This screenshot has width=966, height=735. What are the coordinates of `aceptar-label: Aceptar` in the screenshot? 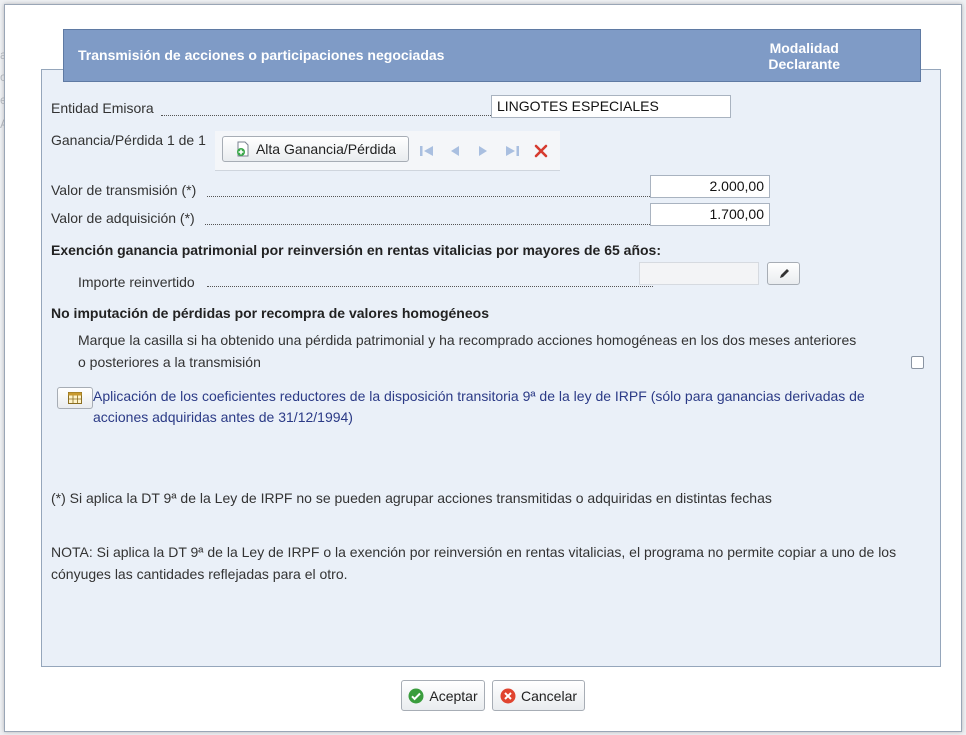 It's located at (453, 695).